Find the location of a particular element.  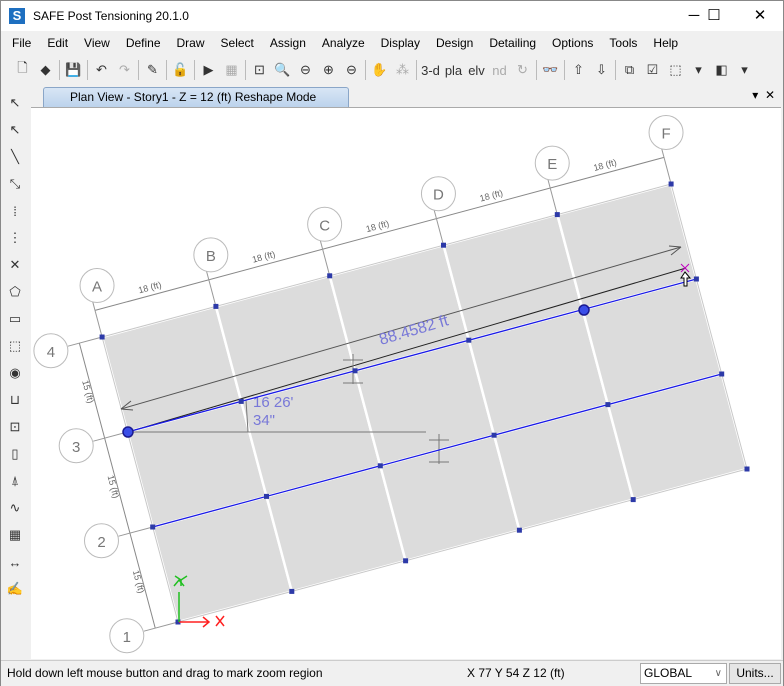

draw-tendon-icon: ⍋ is located at coordinates (15, 481).